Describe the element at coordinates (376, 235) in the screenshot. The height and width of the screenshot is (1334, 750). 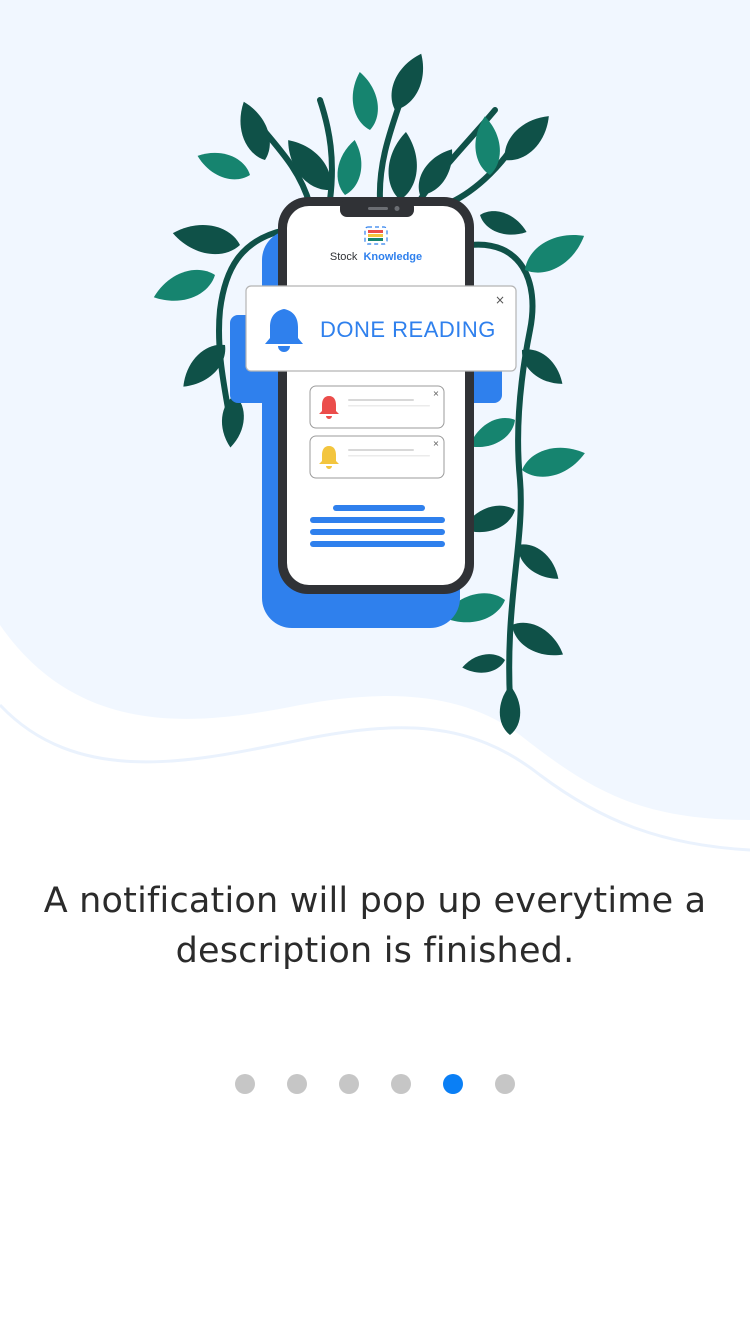
I see `logo-icon` at that location.